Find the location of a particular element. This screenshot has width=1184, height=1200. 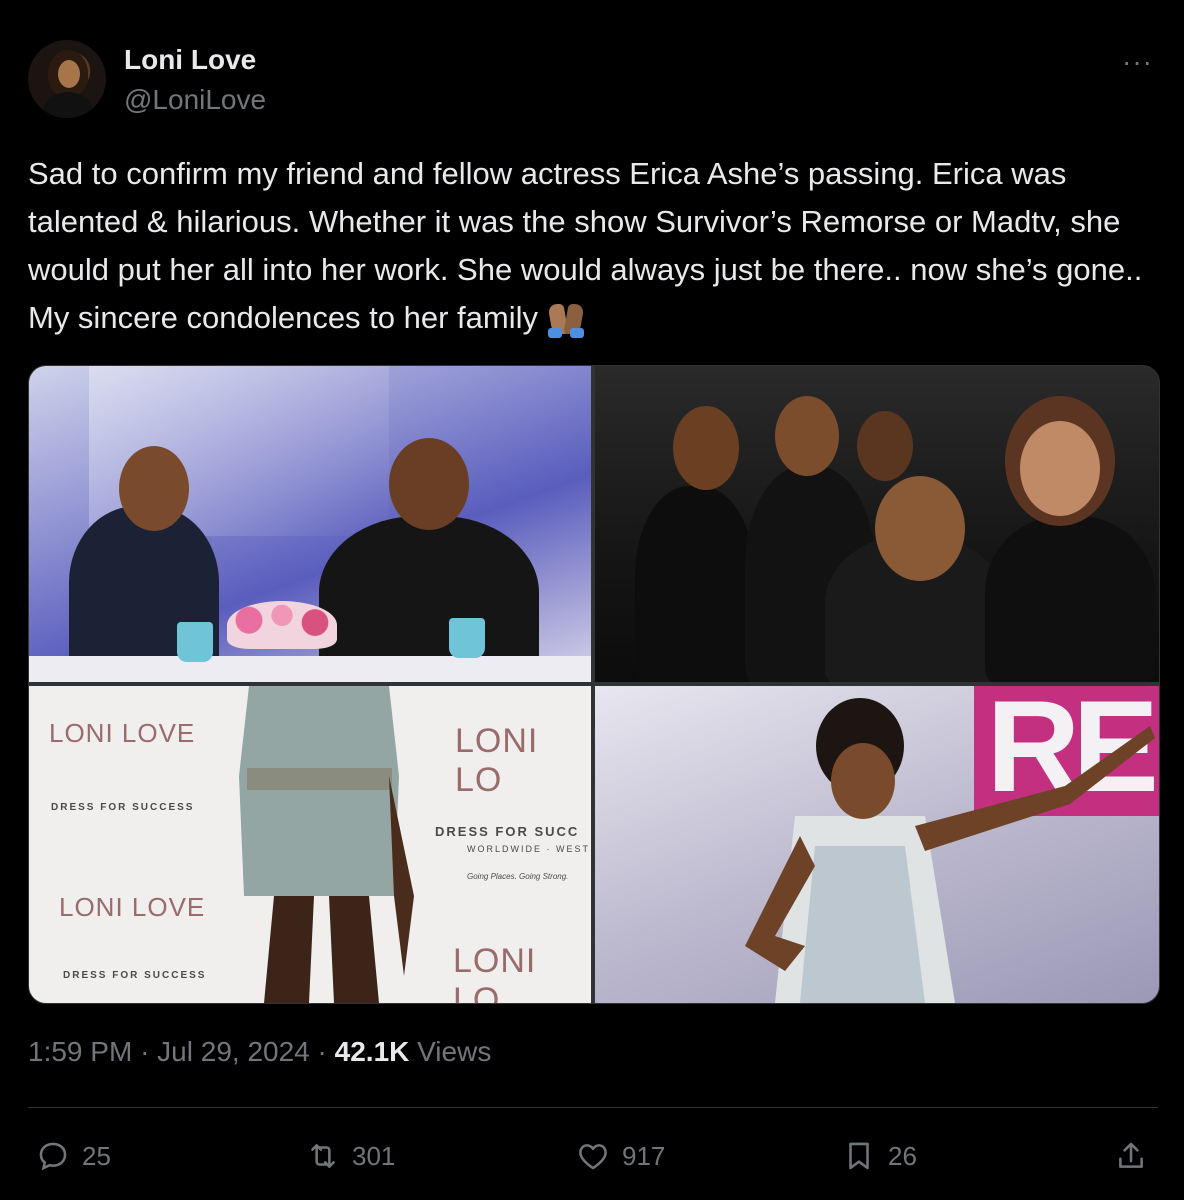

like-button: 917 is located at coordinates (620, 1156).